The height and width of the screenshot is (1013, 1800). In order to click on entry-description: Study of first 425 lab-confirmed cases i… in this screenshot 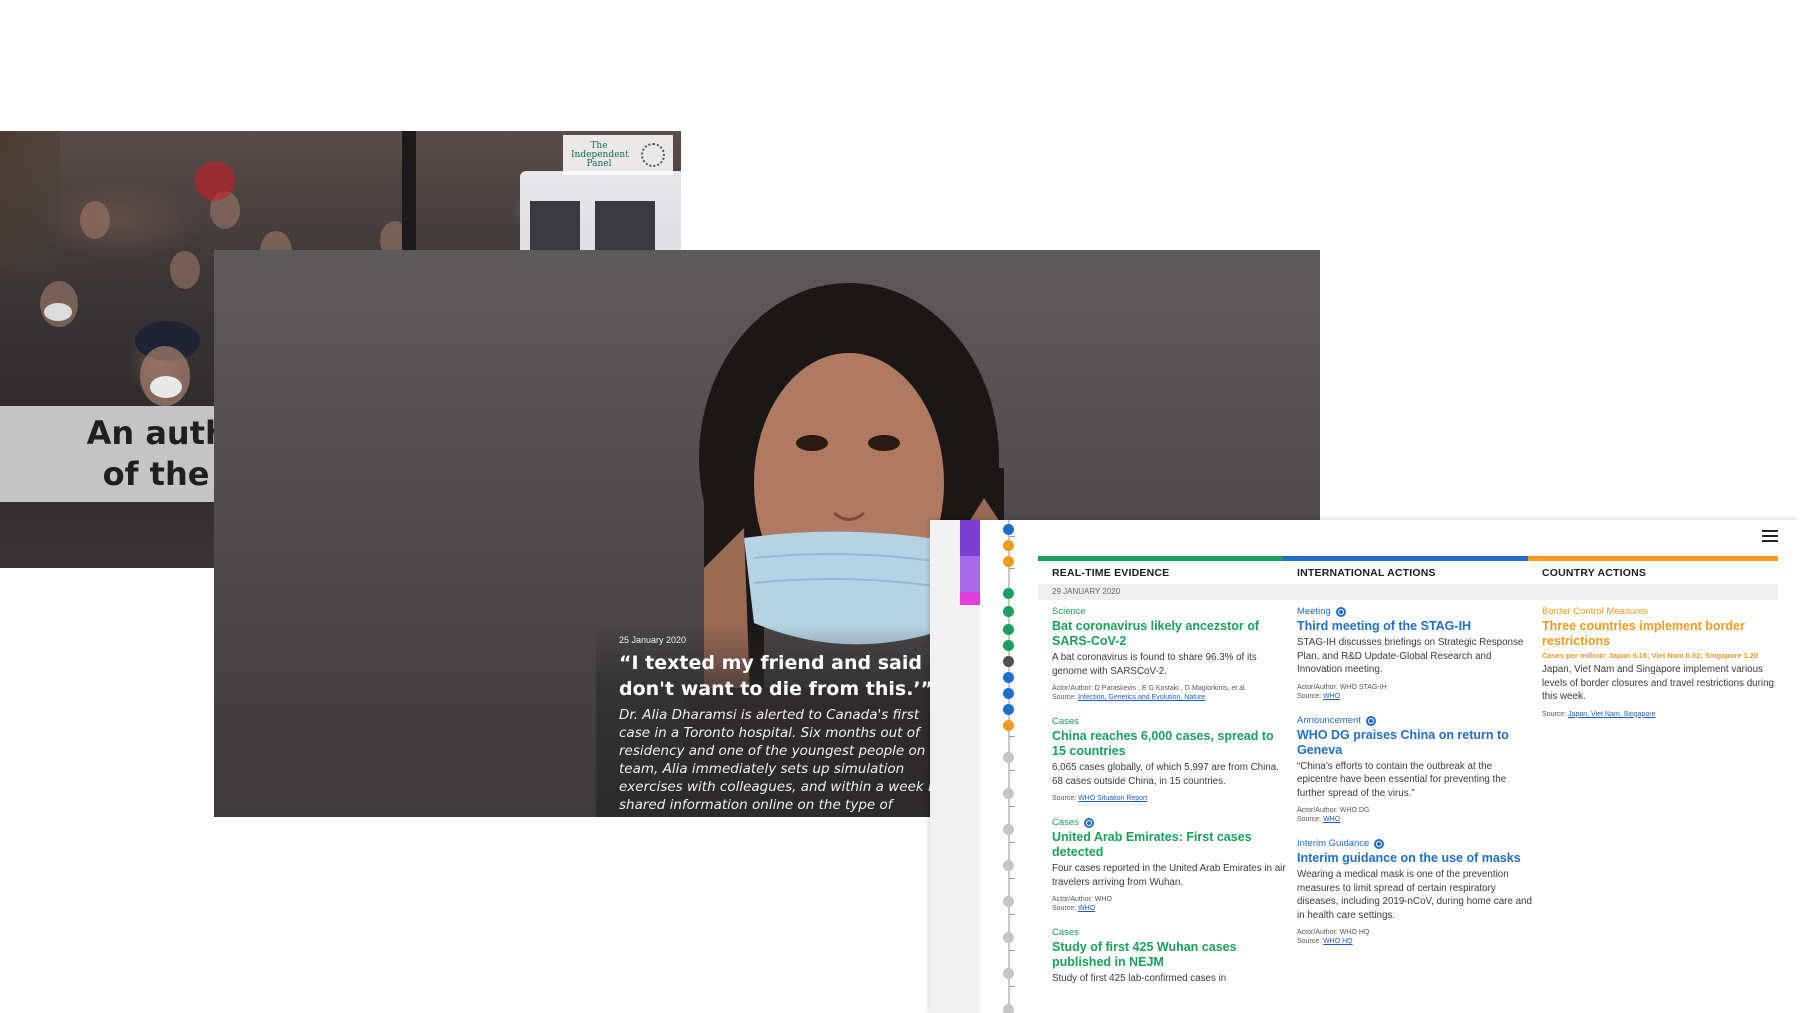, I will do `click(1139, 978)`.